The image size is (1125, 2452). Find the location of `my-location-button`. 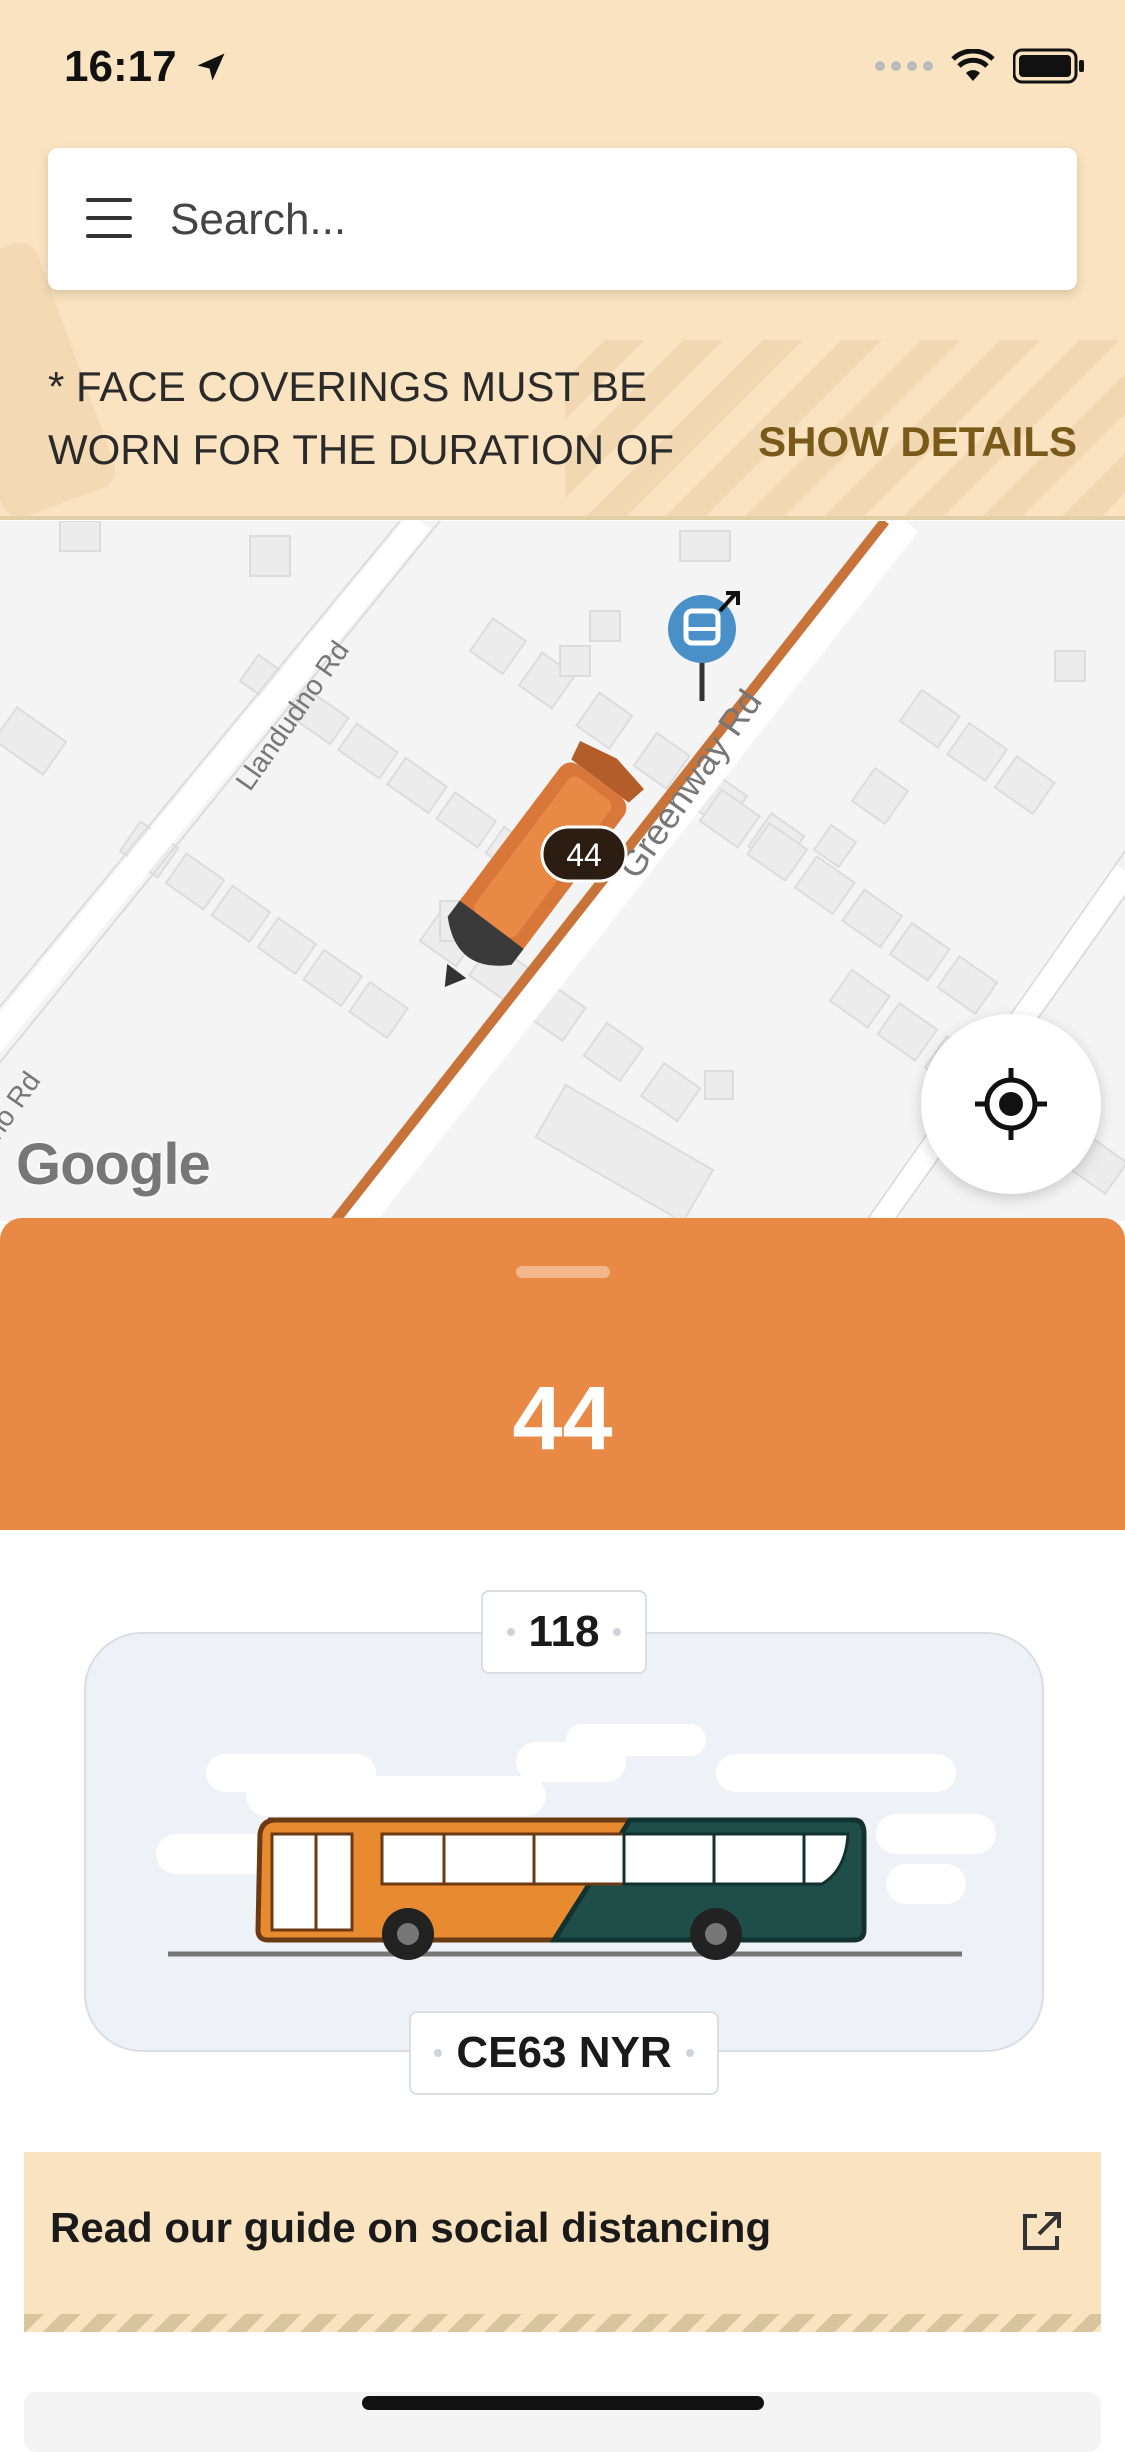

my-location-button is located at coordinates (1011, 1104).